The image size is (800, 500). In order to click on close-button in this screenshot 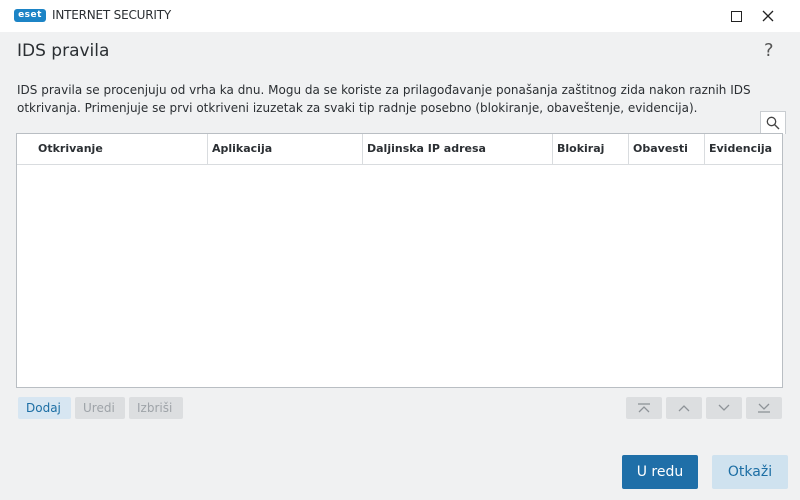, I will do `click(768, 16)`.